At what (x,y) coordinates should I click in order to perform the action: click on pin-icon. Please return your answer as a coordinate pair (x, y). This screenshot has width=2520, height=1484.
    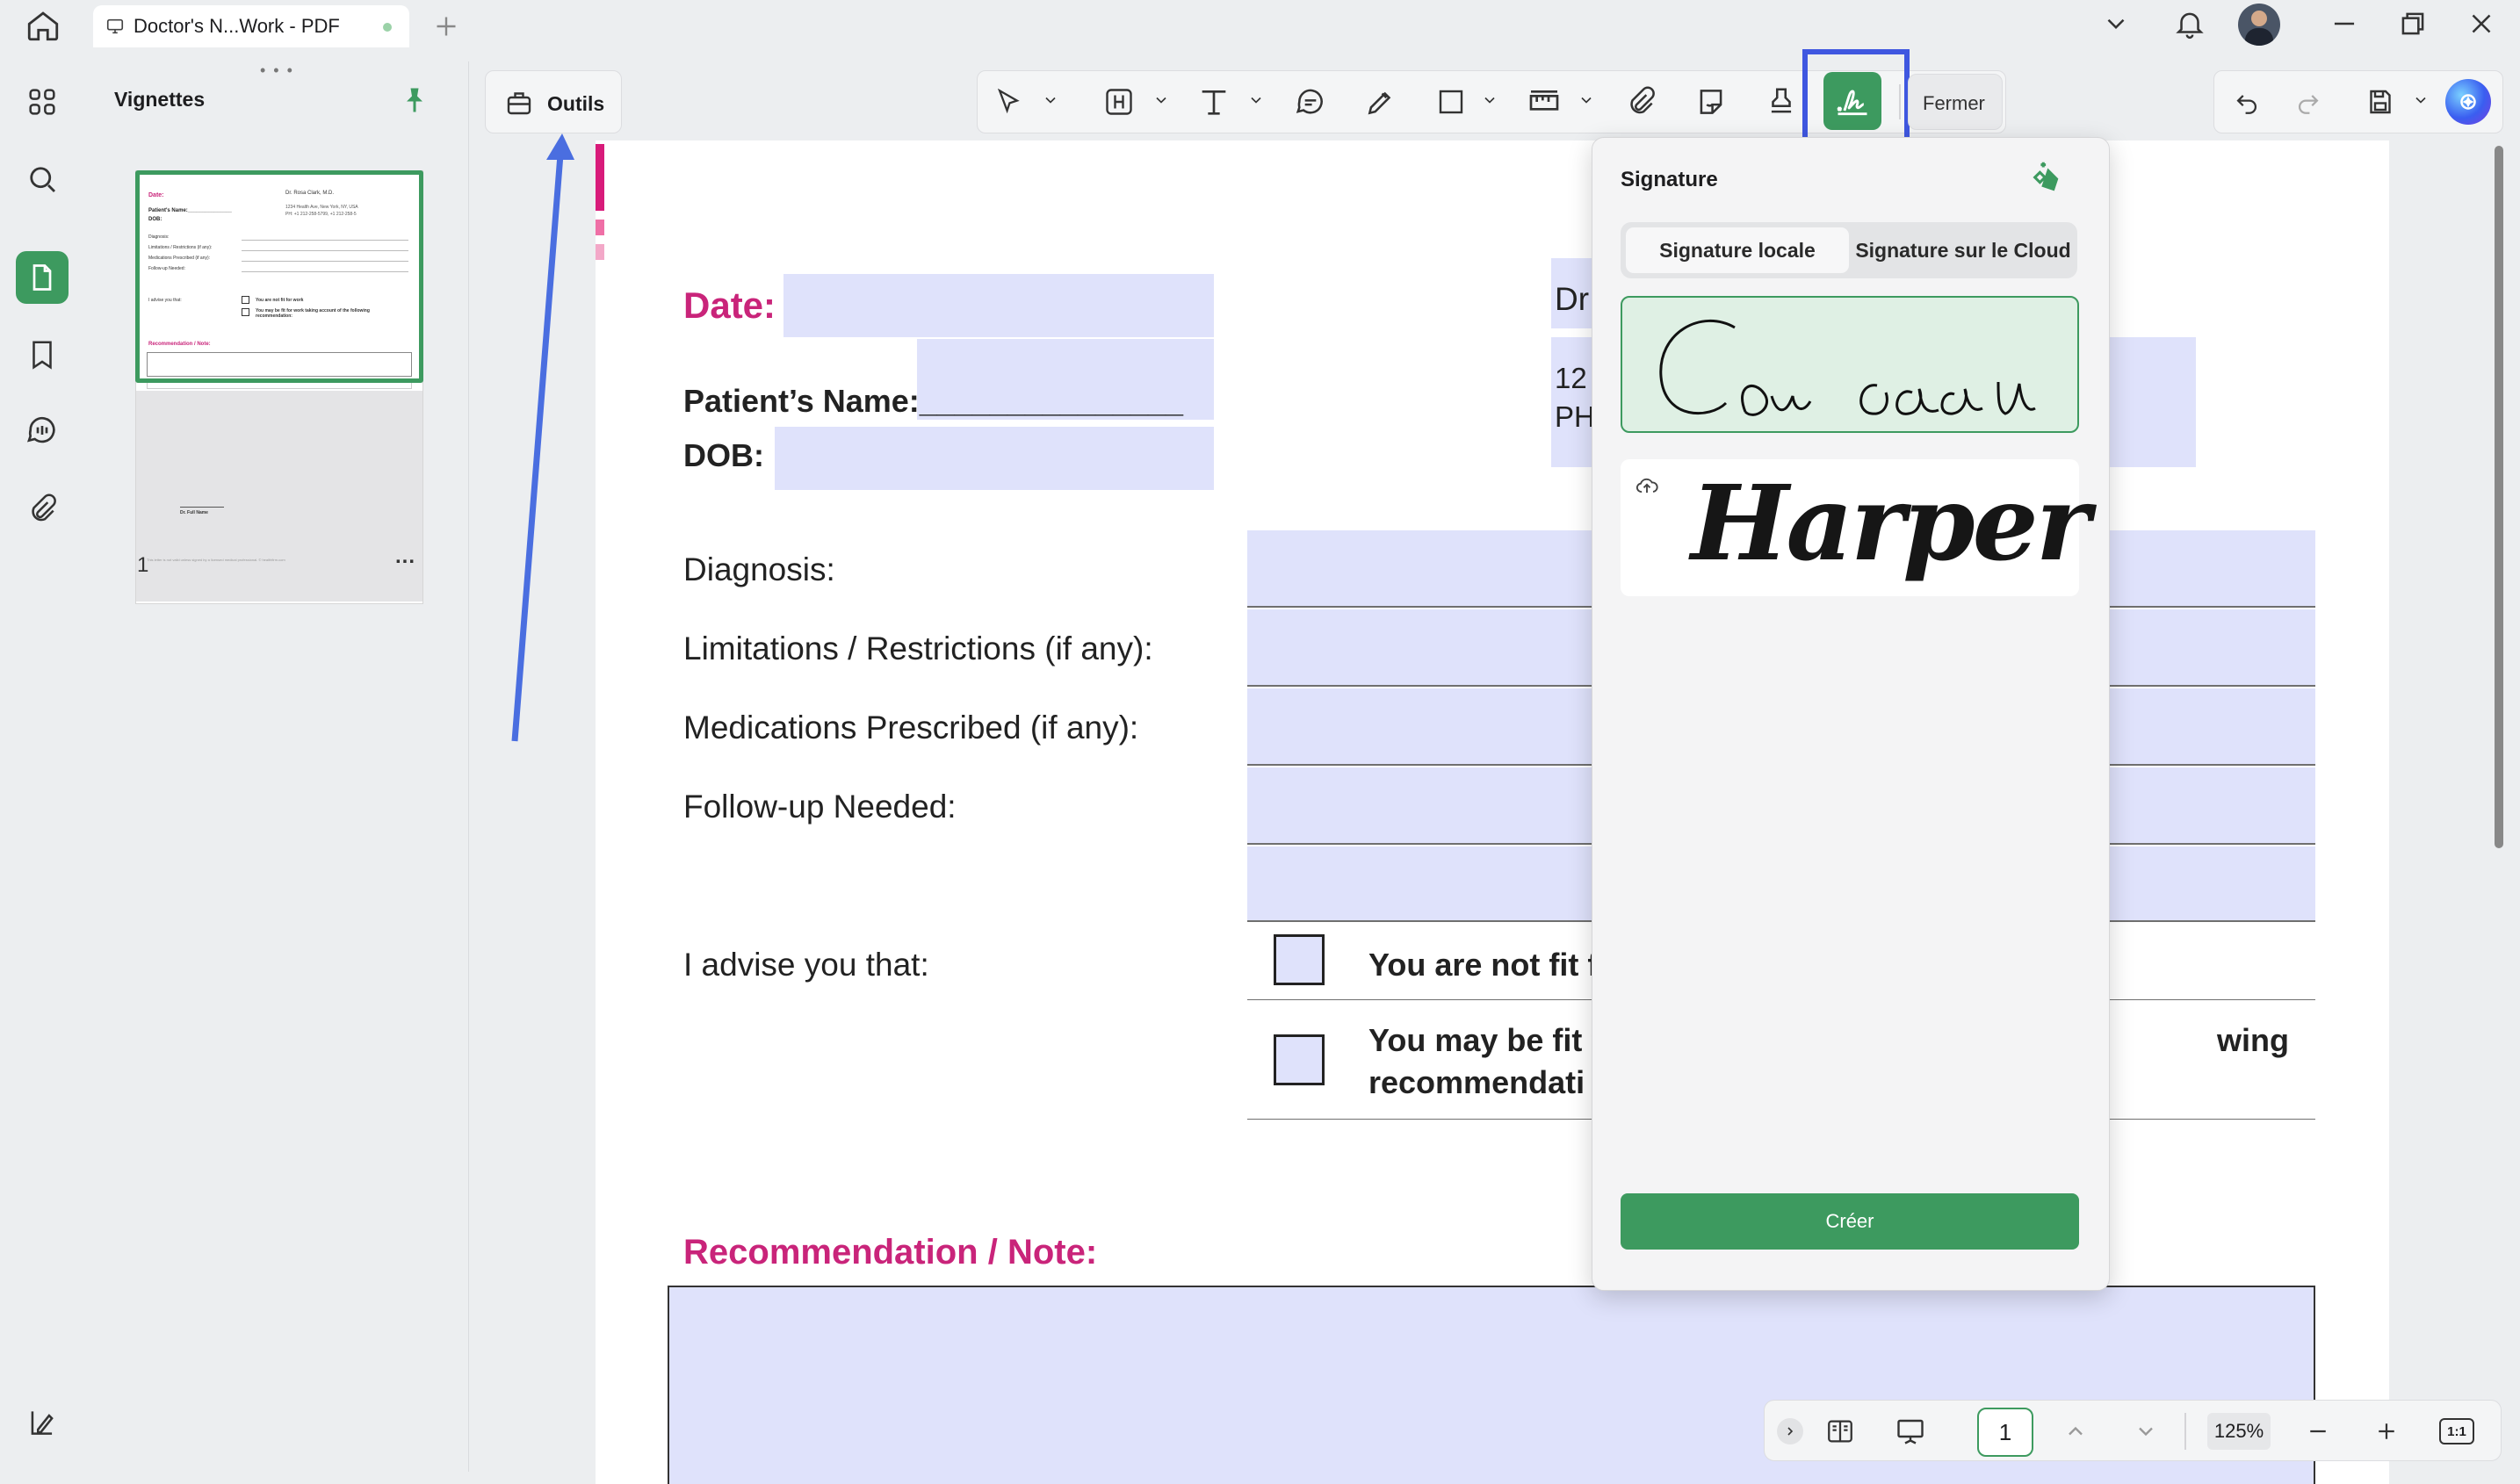
    Looking at the image, I should click on (414, 100).